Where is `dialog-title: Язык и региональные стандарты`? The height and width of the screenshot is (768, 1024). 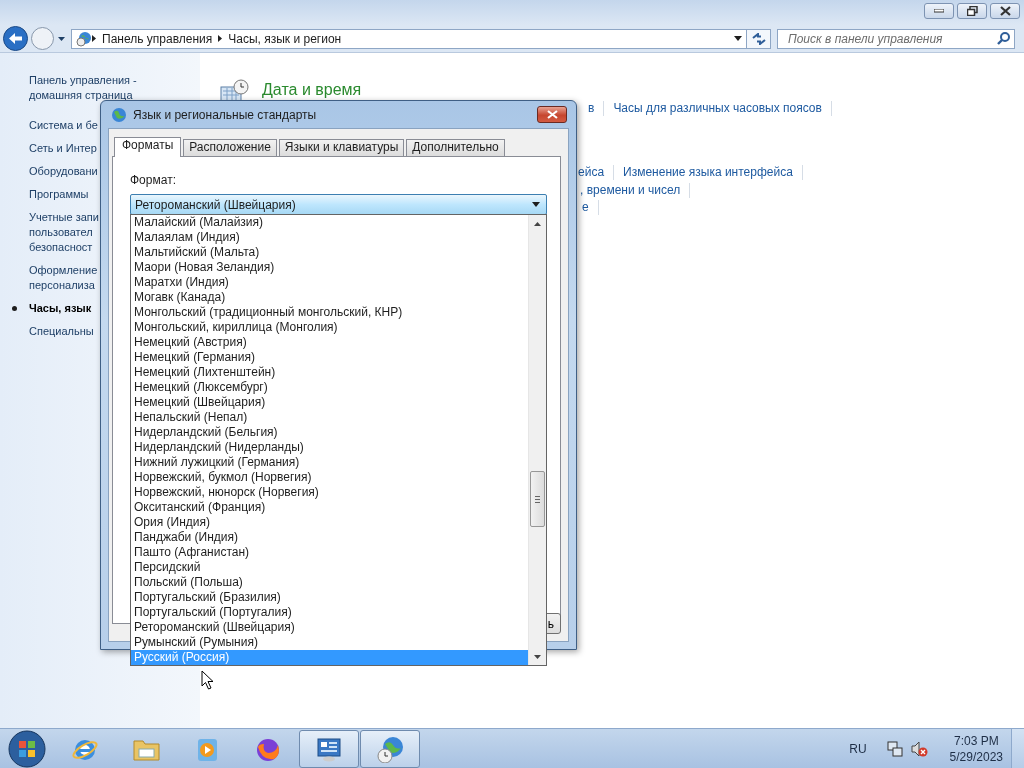 dialog-title: Язык и региональные стандарты is located at coordinates (225, 114).